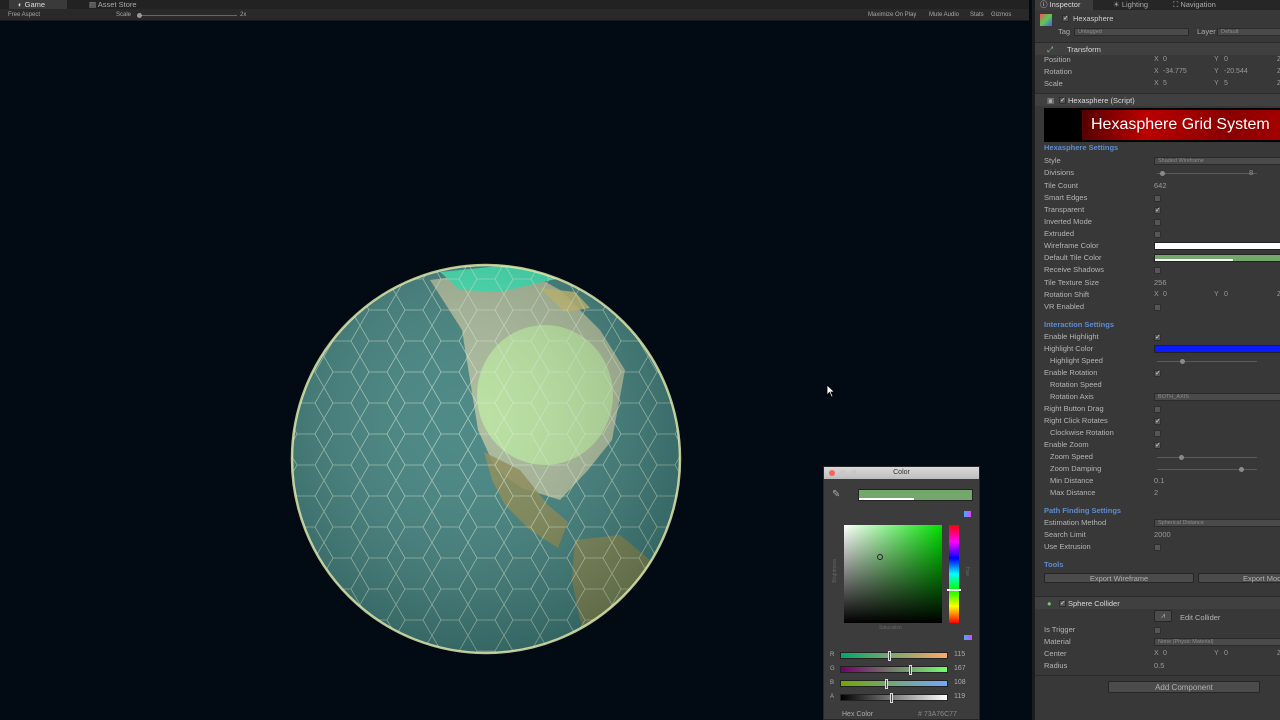  I want to click on zoom-icon, so click(854, 473).